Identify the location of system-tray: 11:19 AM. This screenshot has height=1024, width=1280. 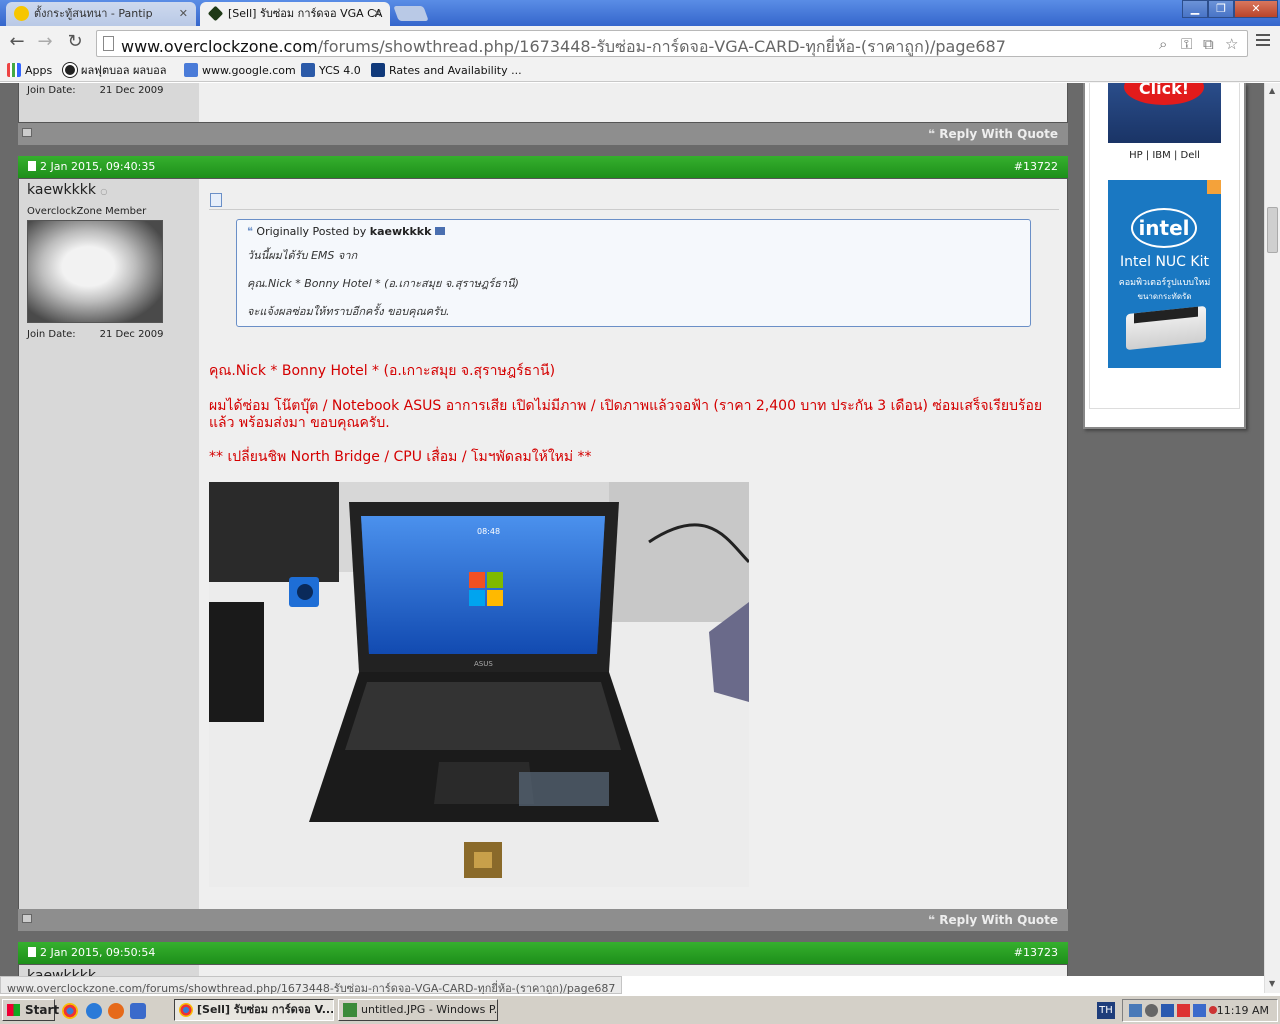
(1200, 1010).